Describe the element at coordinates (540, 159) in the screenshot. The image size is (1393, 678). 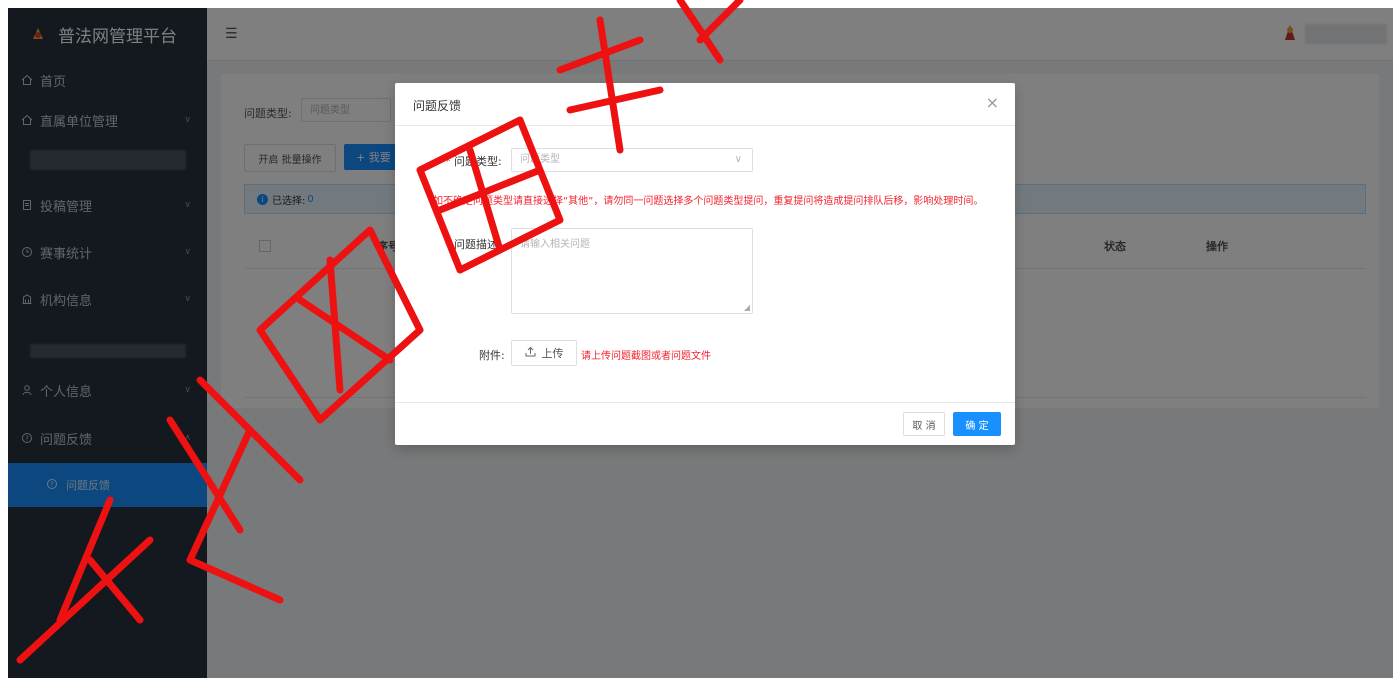
I see `problem-type-placeholder: 问题类型` at that location.